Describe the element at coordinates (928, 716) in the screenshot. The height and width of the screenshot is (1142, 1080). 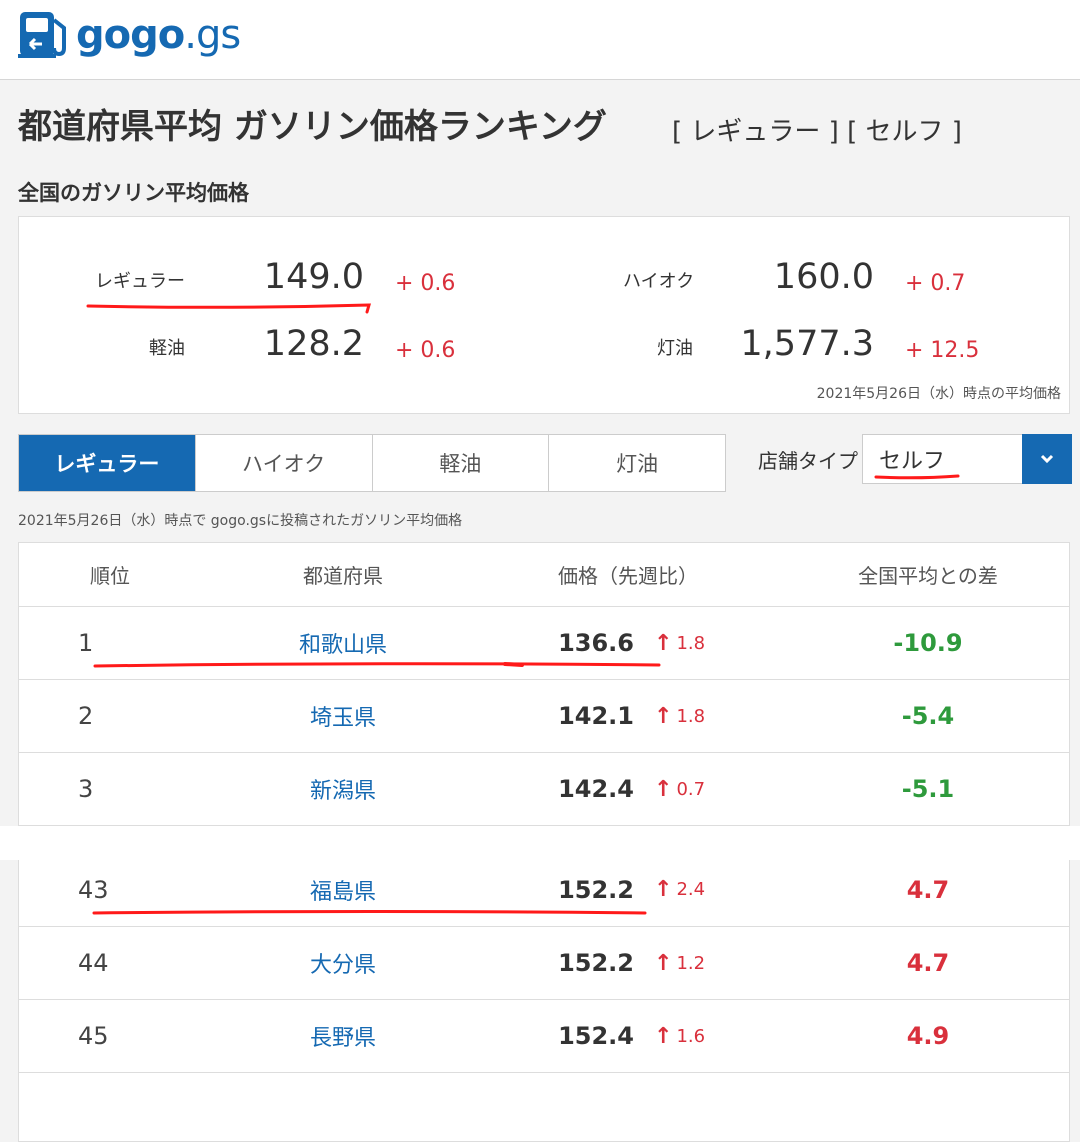
I see `national-diff: -5.4` at that location.